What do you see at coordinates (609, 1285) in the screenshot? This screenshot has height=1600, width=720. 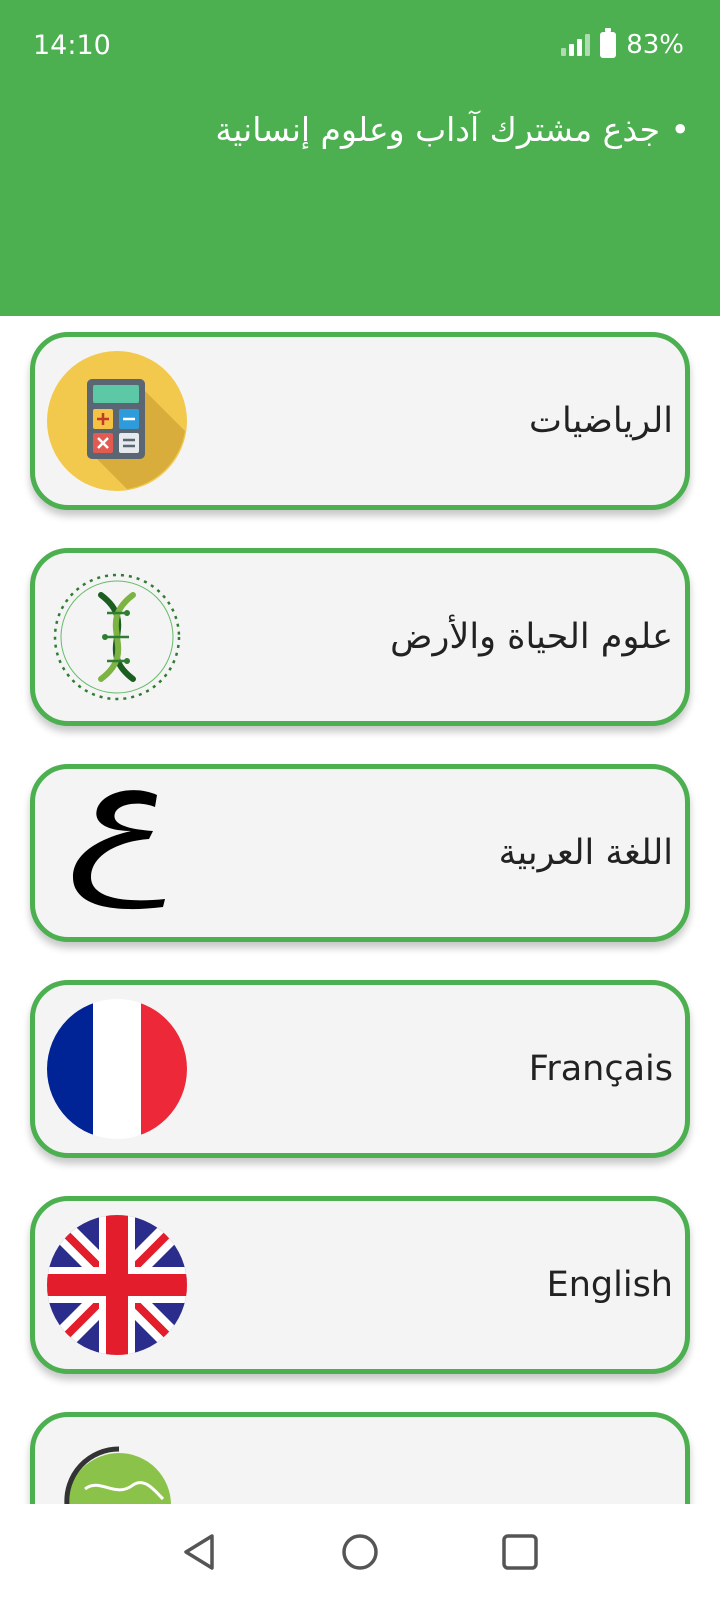 I see `subject-label: English` at bounding box center [609, 1285].